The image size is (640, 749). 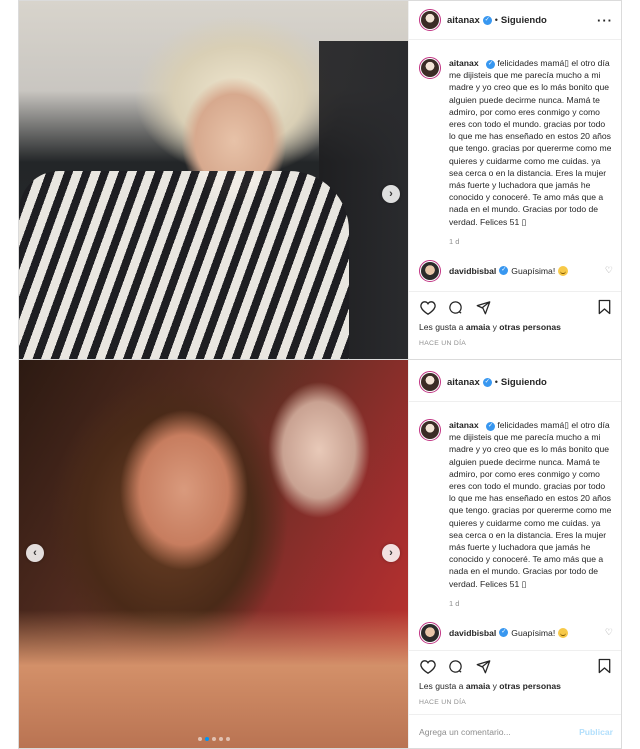 I want to click on chevron-left-icon: ‹, so click(x=35, y=553).